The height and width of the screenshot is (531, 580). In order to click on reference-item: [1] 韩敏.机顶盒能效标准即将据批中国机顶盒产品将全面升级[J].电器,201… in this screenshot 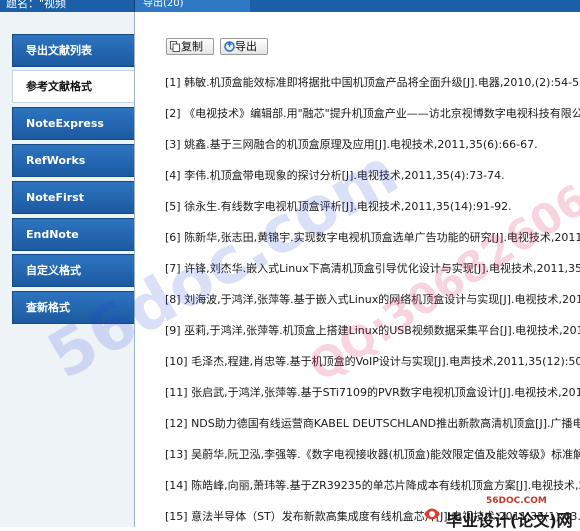, I will do `click(372, 82)`.